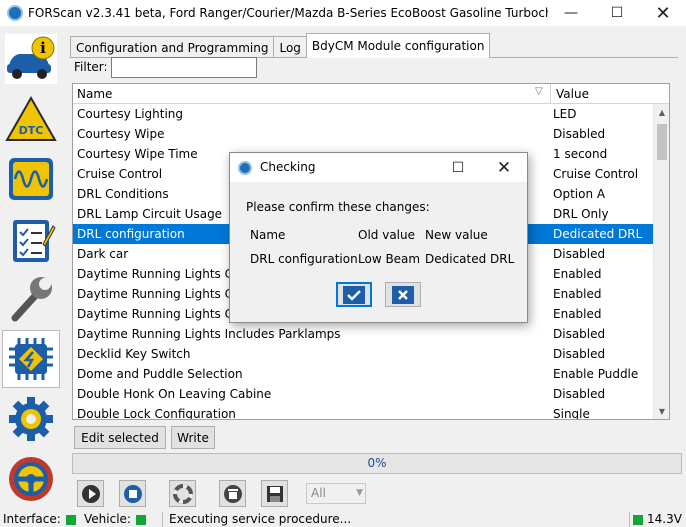 The height and width of the screenshot is (527, 686). Describe the element at coordinates (386, 235) in the screenshot. I see `dialog-header-old: Old value` at that location.